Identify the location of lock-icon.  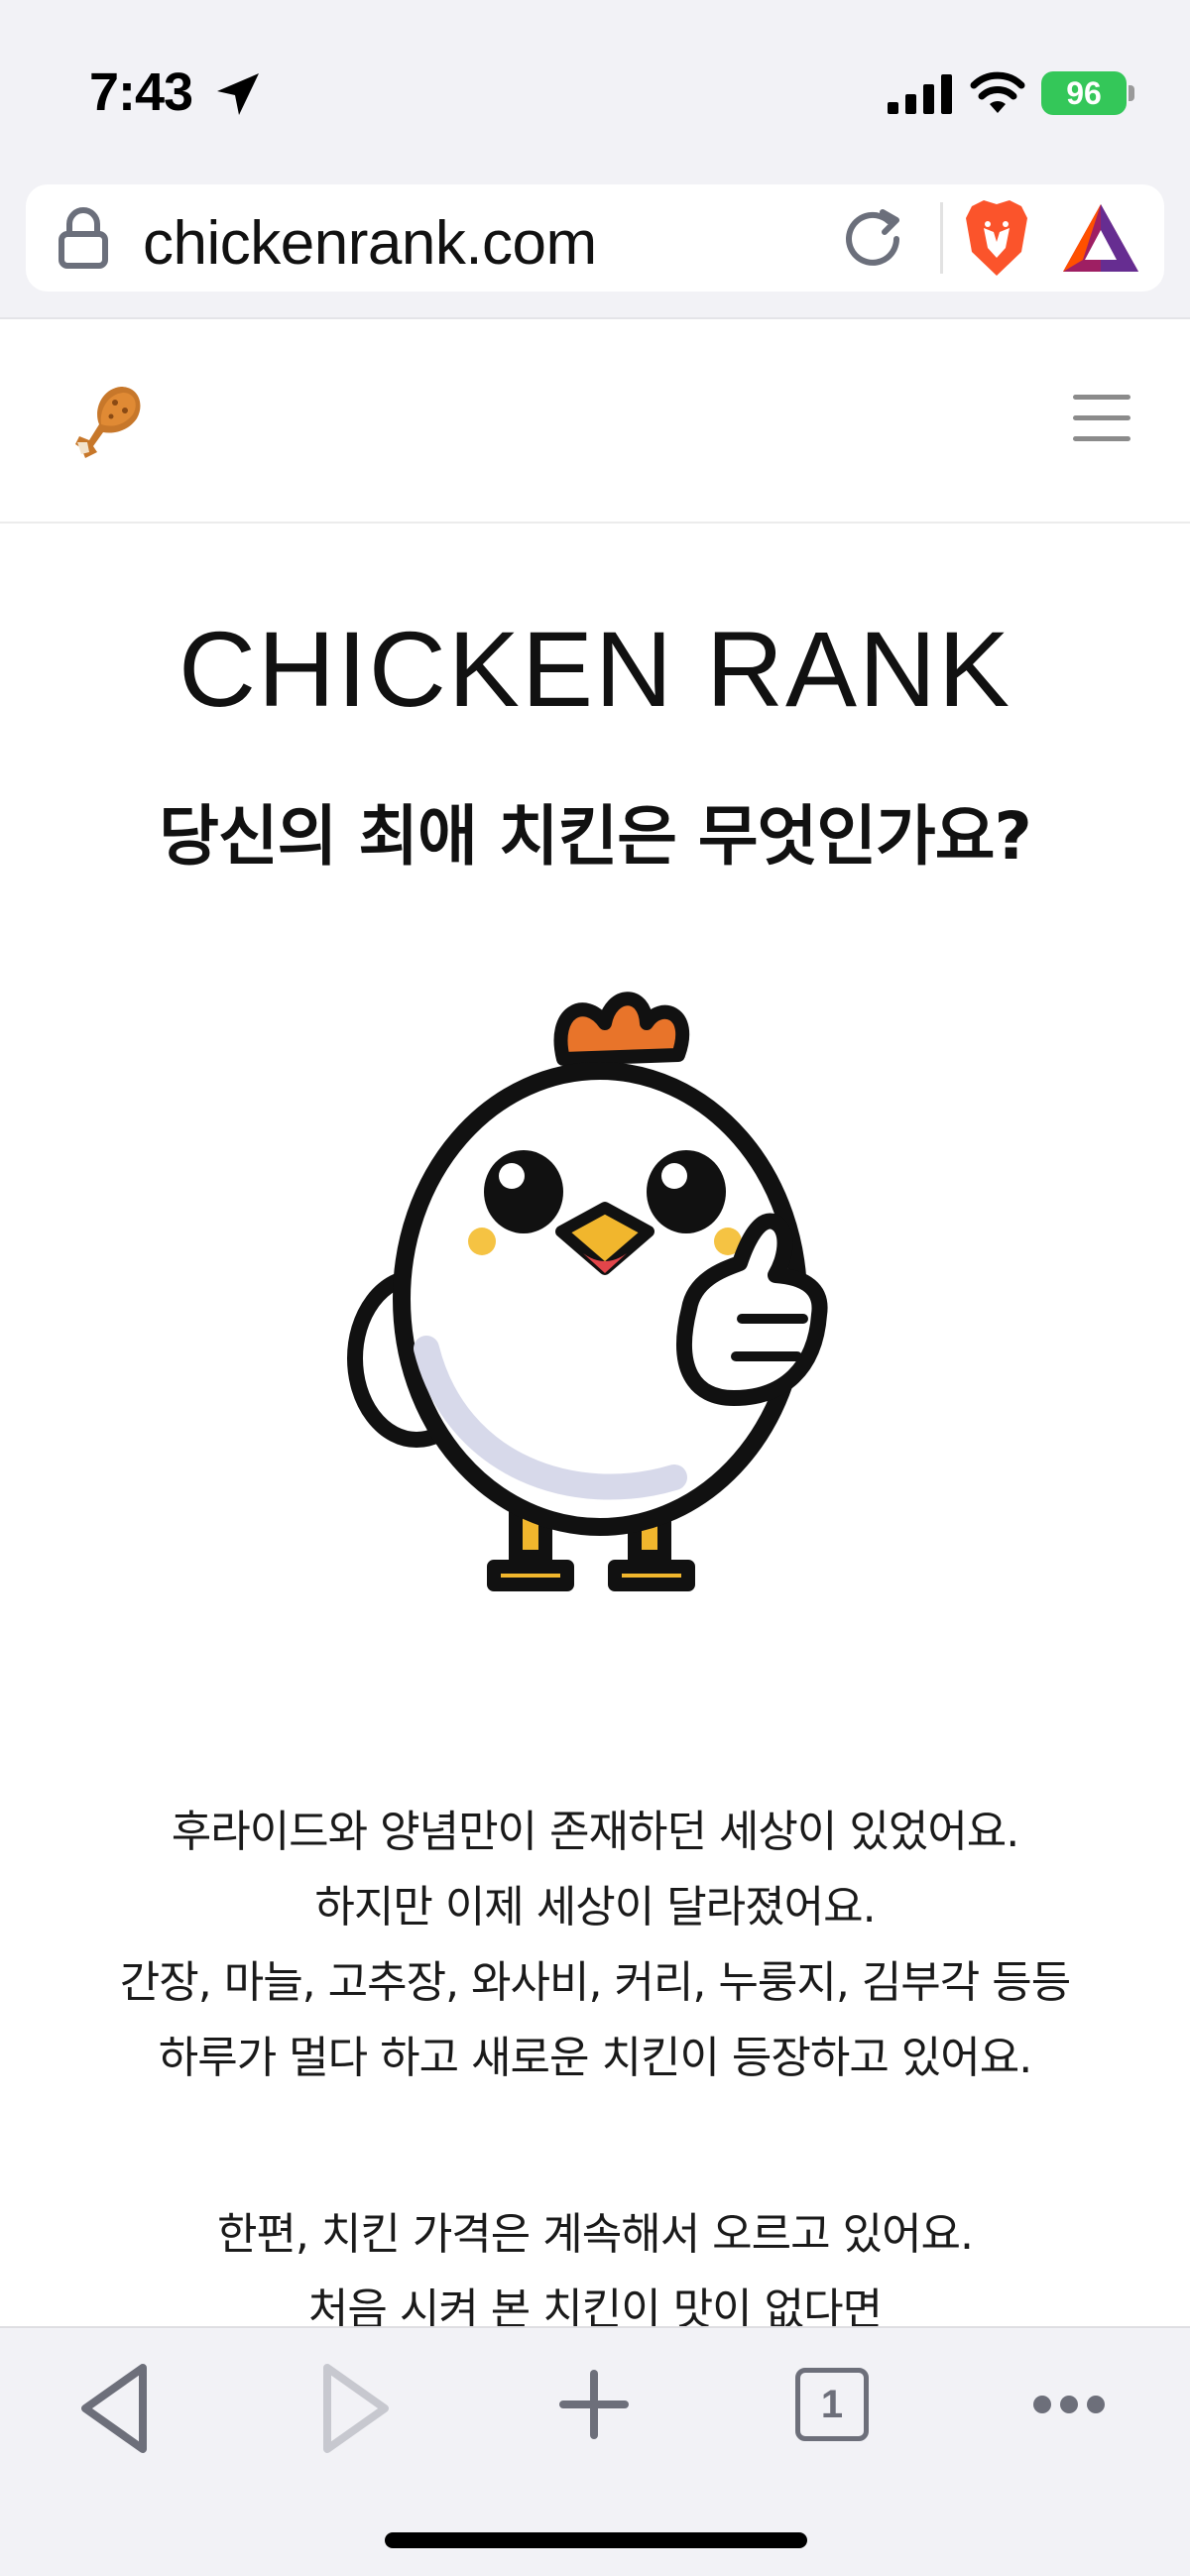
(83, 238).